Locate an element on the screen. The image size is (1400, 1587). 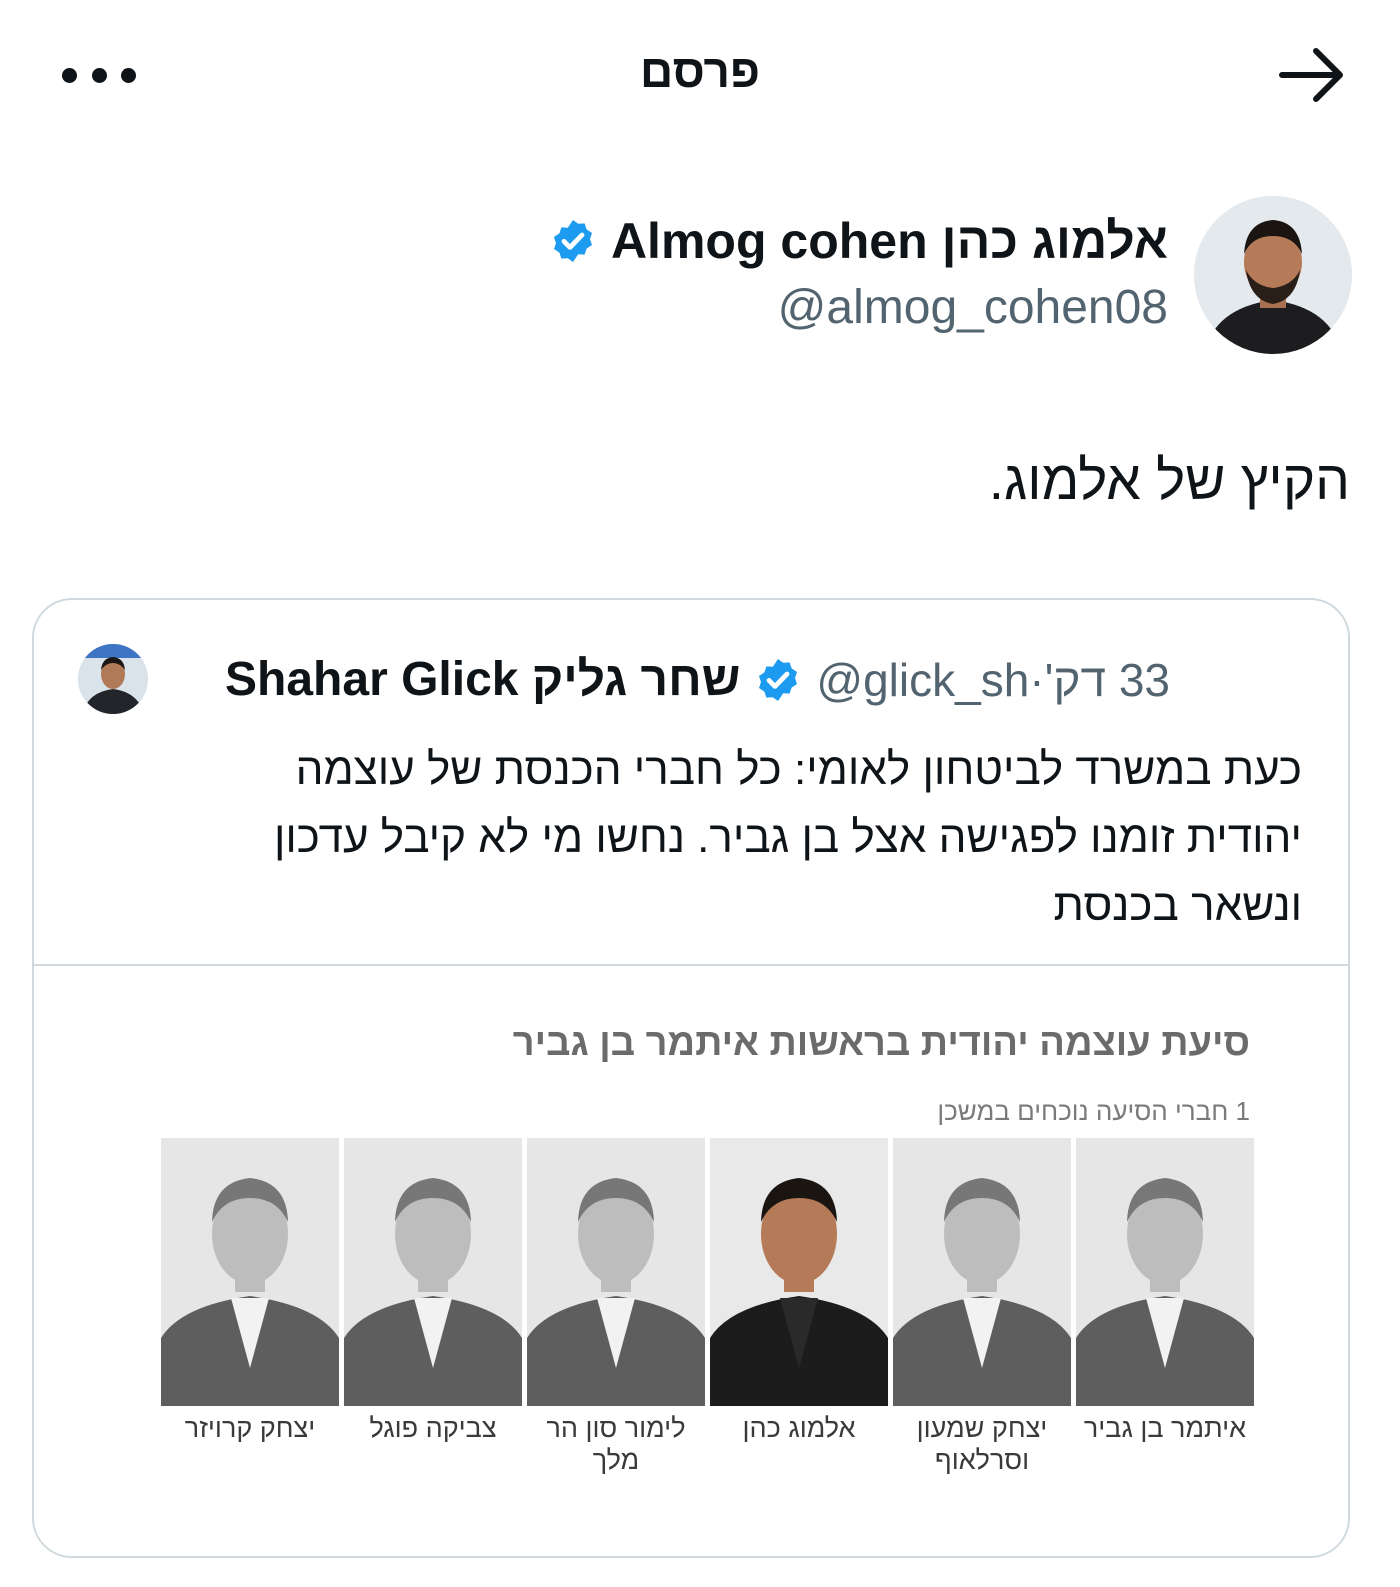
member-name: יצחק שמעון וסרלאוף is located at coordinates (982, 1444).